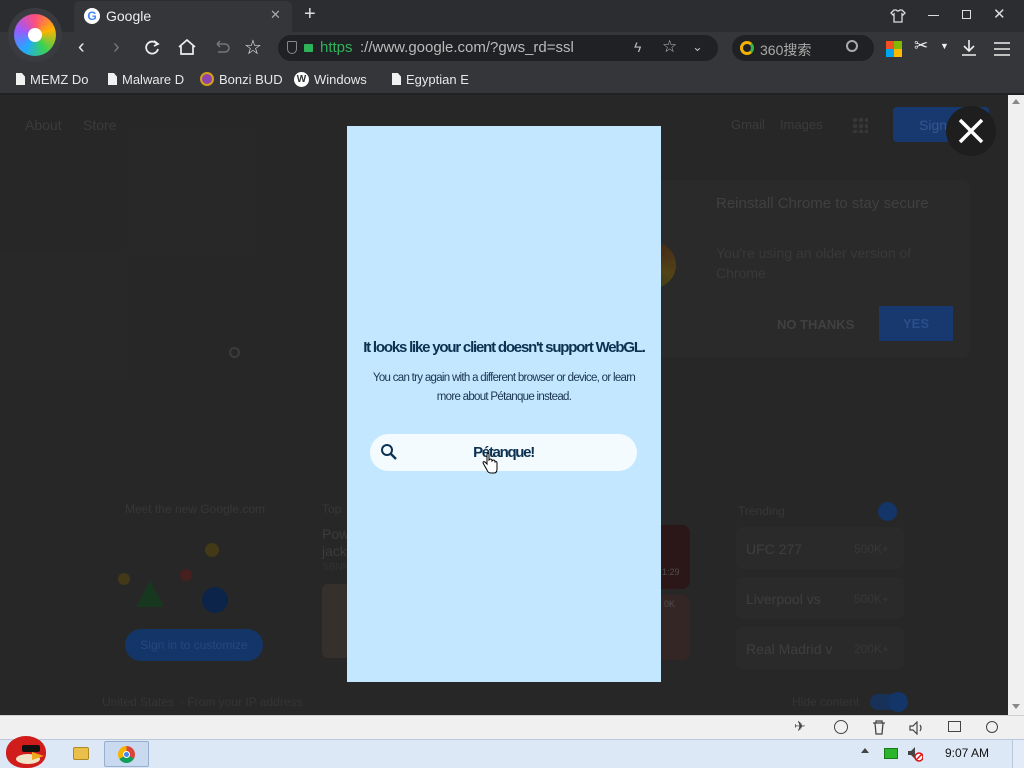 The height and width of the screenshot is (768, 1024). I want to click on home-icon, so click(187, 47).